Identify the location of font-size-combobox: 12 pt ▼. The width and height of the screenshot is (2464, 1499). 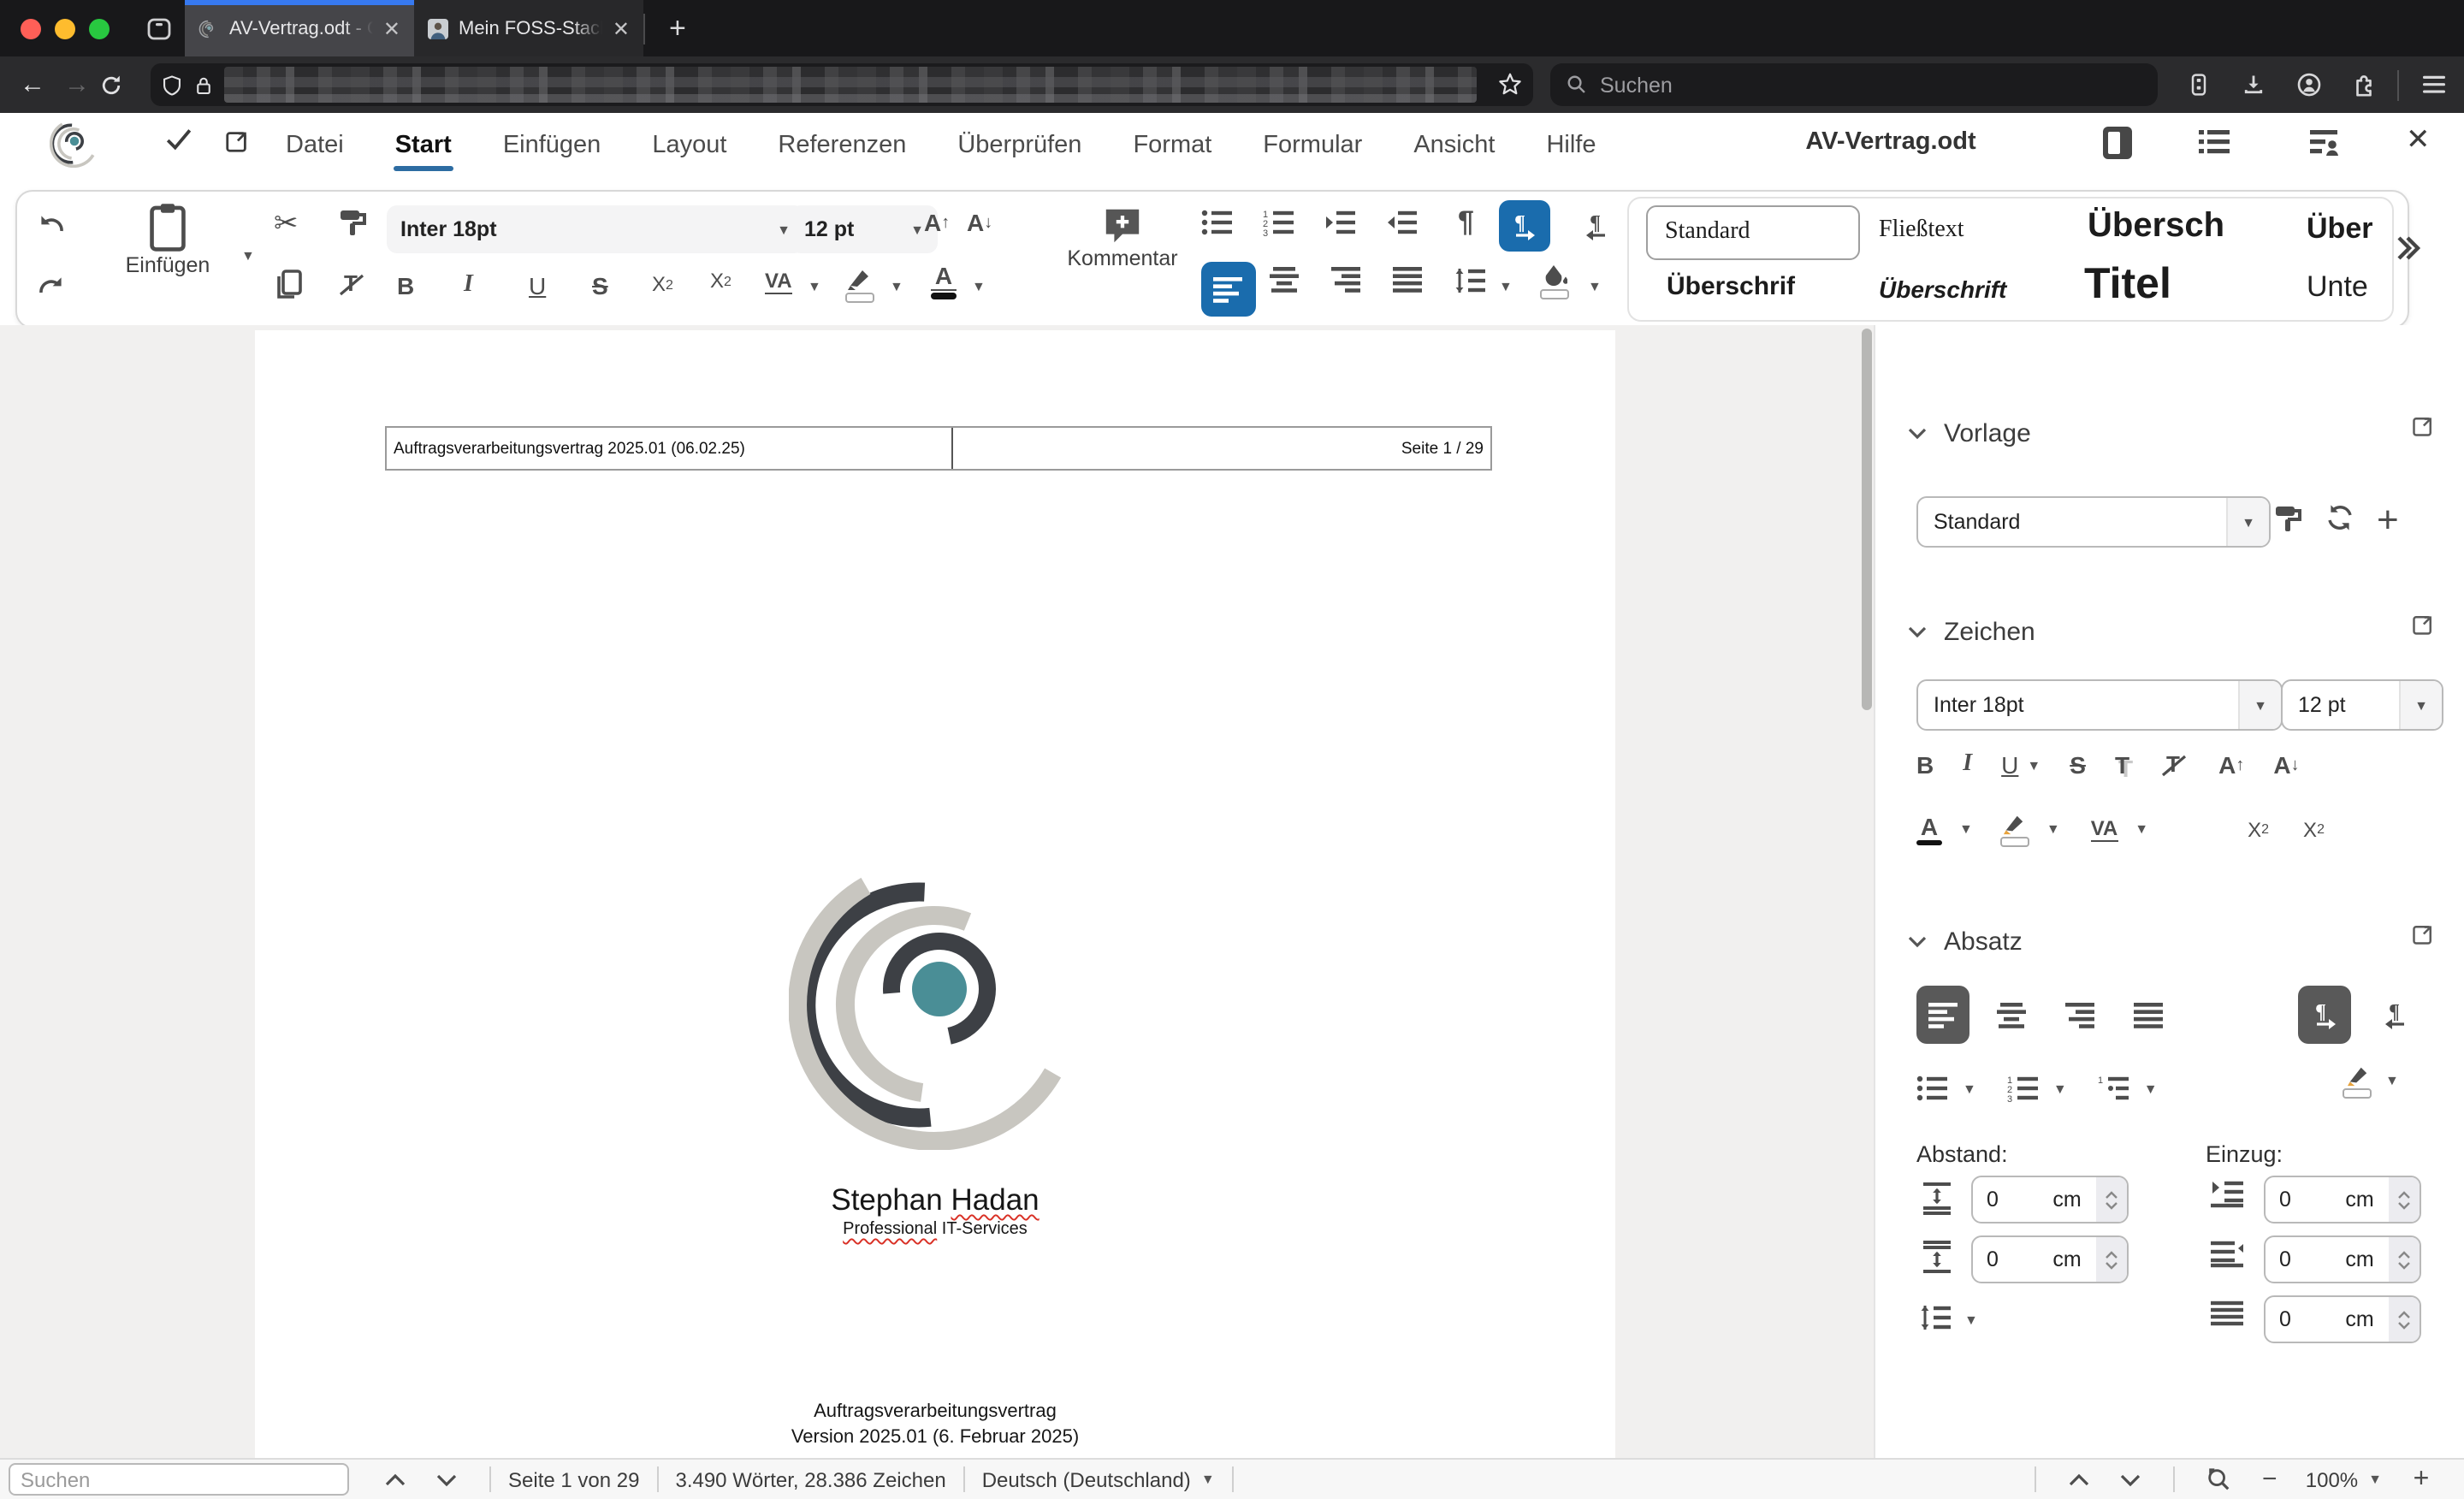
(864, 229).